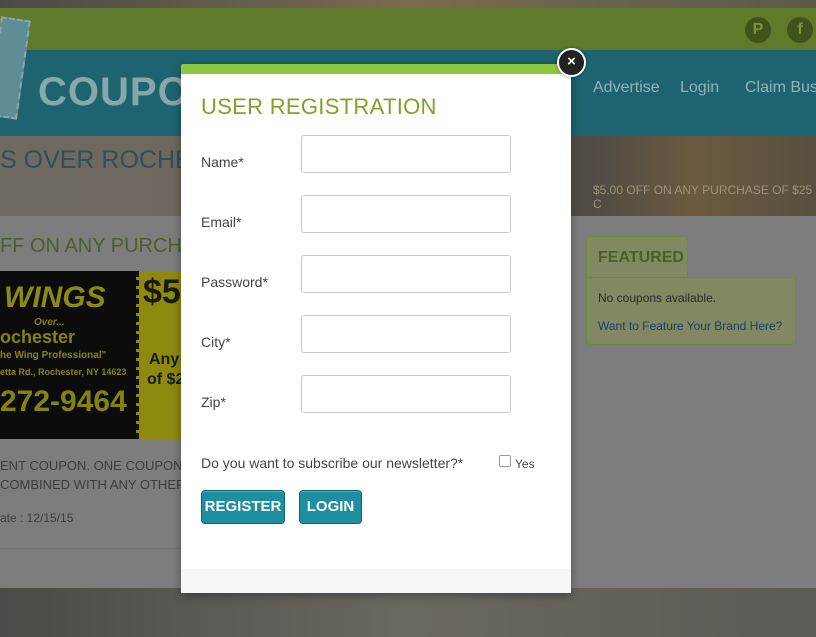 The height and width of the screenshot is (637, 816). What do you see at coordinates (37, 518) in the screenshot?
I see `coupon-expiry-date: ate : 12/15/15` at bounding box center [37, 518].